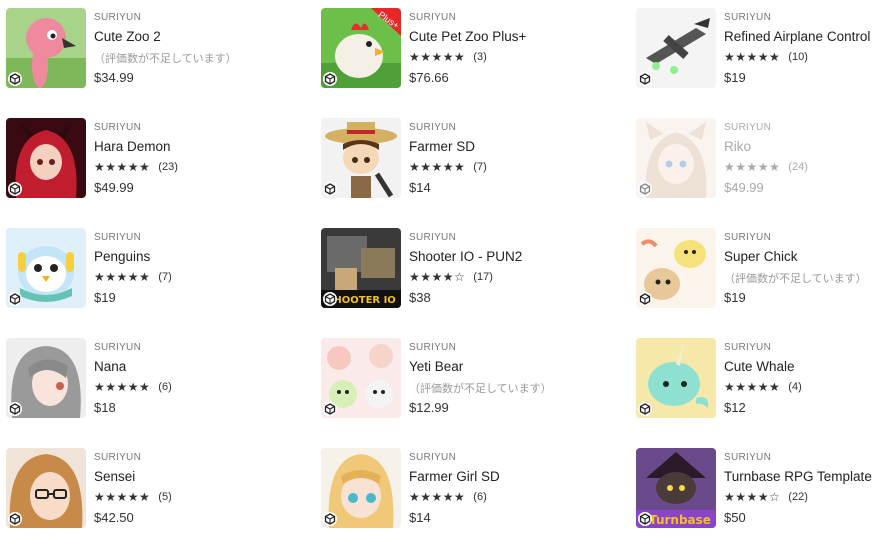  Describe the element at coordinates (145, 484) in the screenshot. I see `asset-card-sensei: SURIYUN Sensei ★★★★★ (5) $42.50` at that location.